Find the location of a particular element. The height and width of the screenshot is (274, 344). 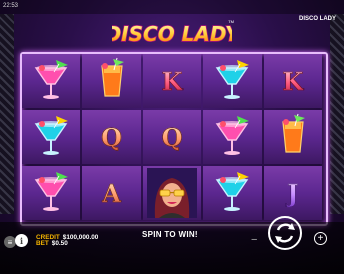

symbol-A: A is located at coordinates (111, 193).